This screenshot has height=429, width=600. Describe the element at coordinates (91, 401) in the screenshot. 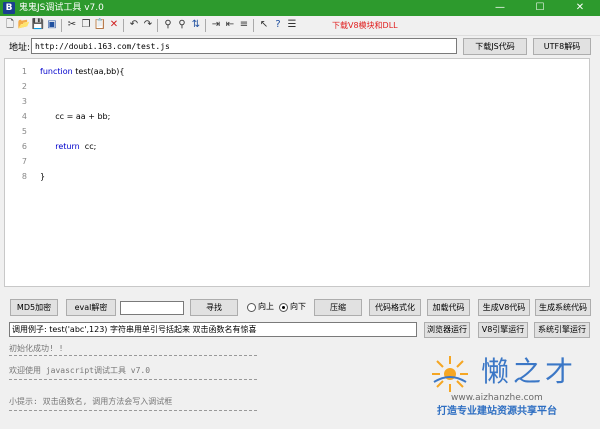

I see `console-line: 小提示: 双击函数名, 调用方法会写入调试框` at that location.